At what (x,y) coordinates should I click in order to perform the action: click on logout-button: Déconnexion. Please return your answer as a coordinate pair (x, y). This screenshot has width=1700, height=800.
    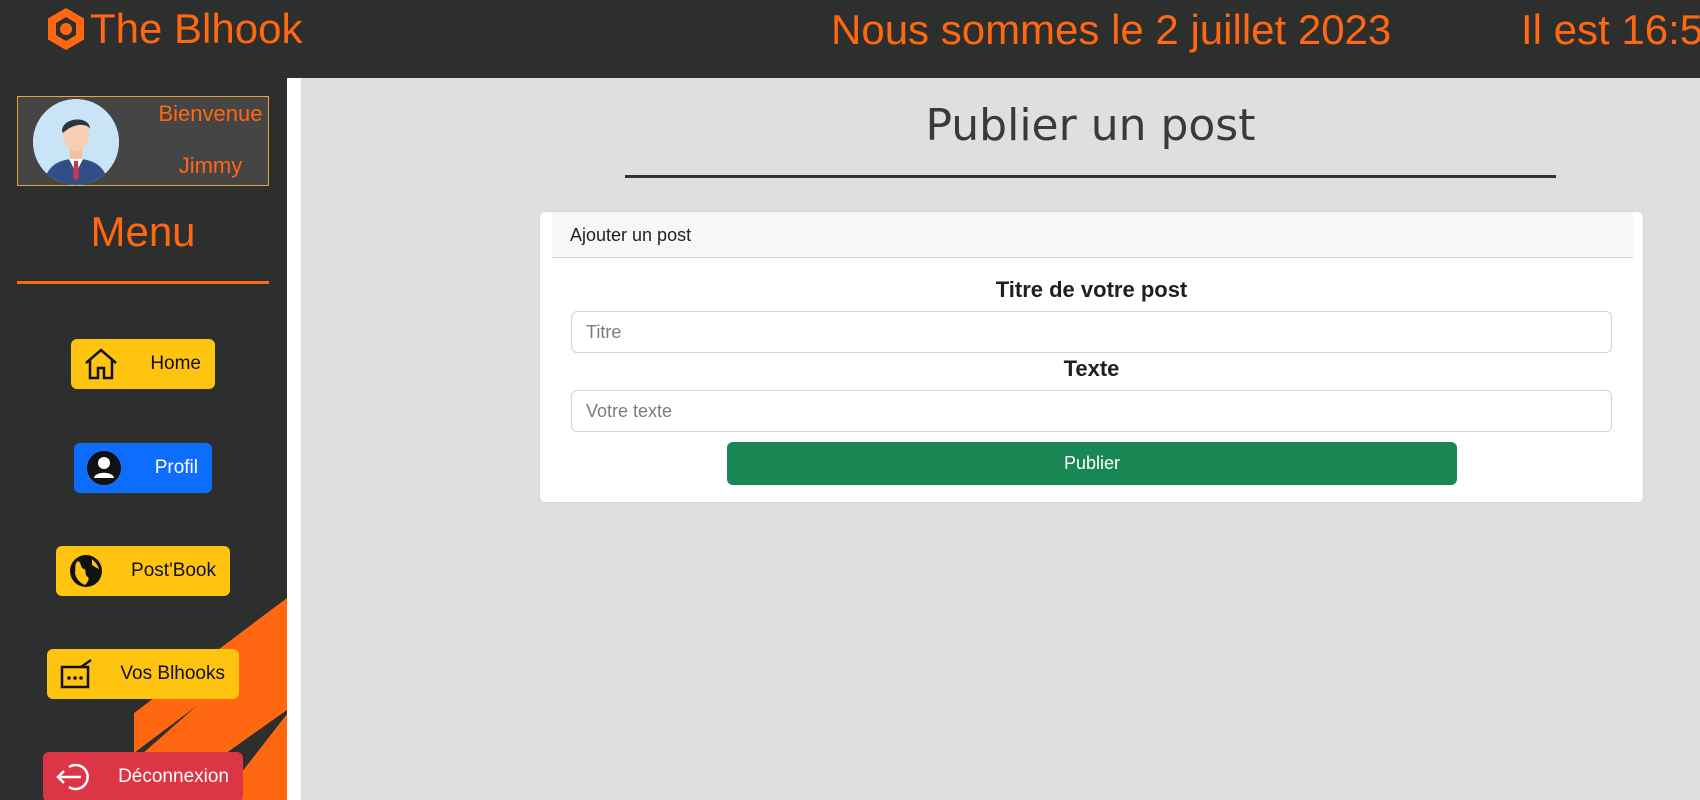
    Looking at the image, I should click on (143, 776).